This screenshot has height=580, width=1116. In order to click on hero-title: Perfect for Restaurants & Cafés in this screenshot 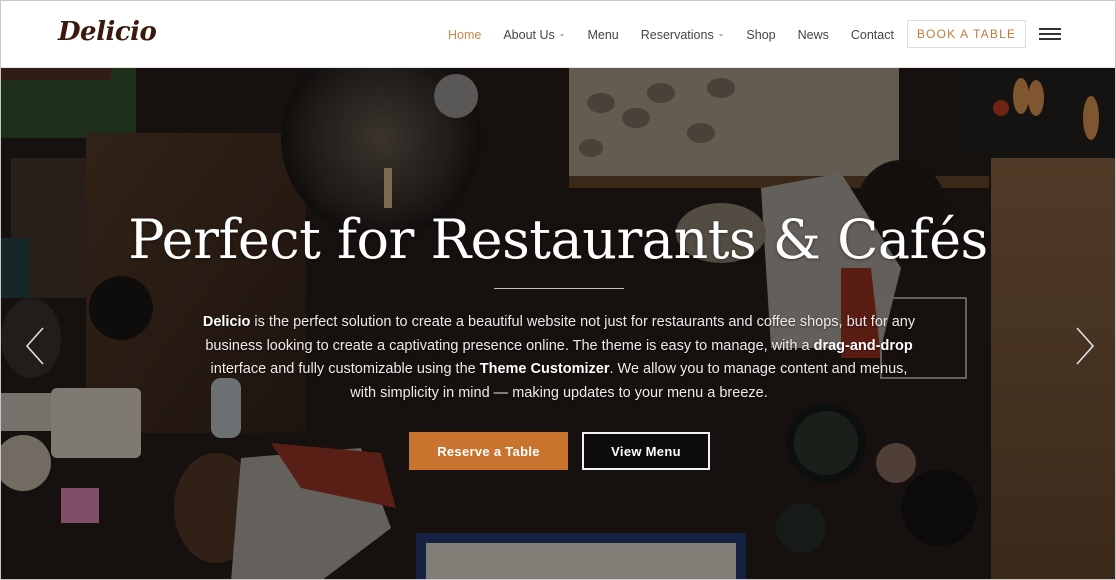, I will do `click(558, 239)`.